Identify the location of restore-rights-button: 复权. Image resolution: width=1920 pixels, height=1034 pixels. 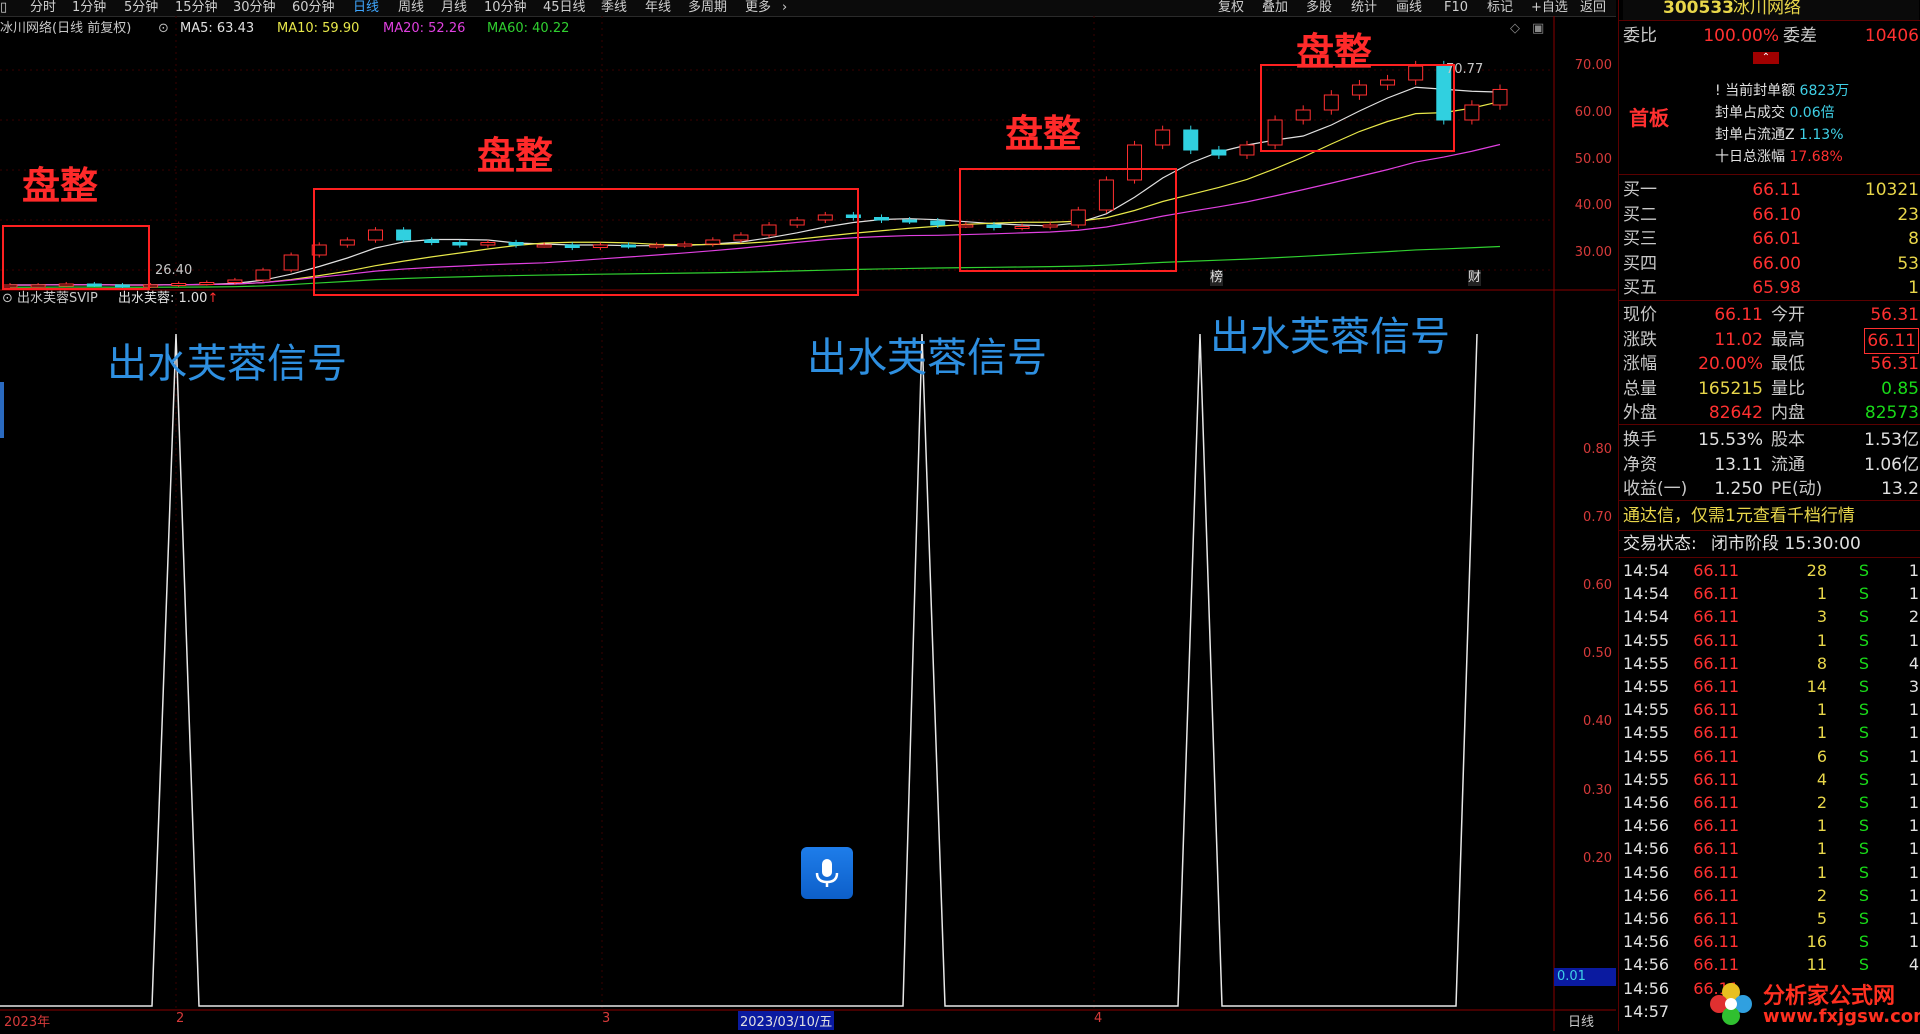
(1231, 7).